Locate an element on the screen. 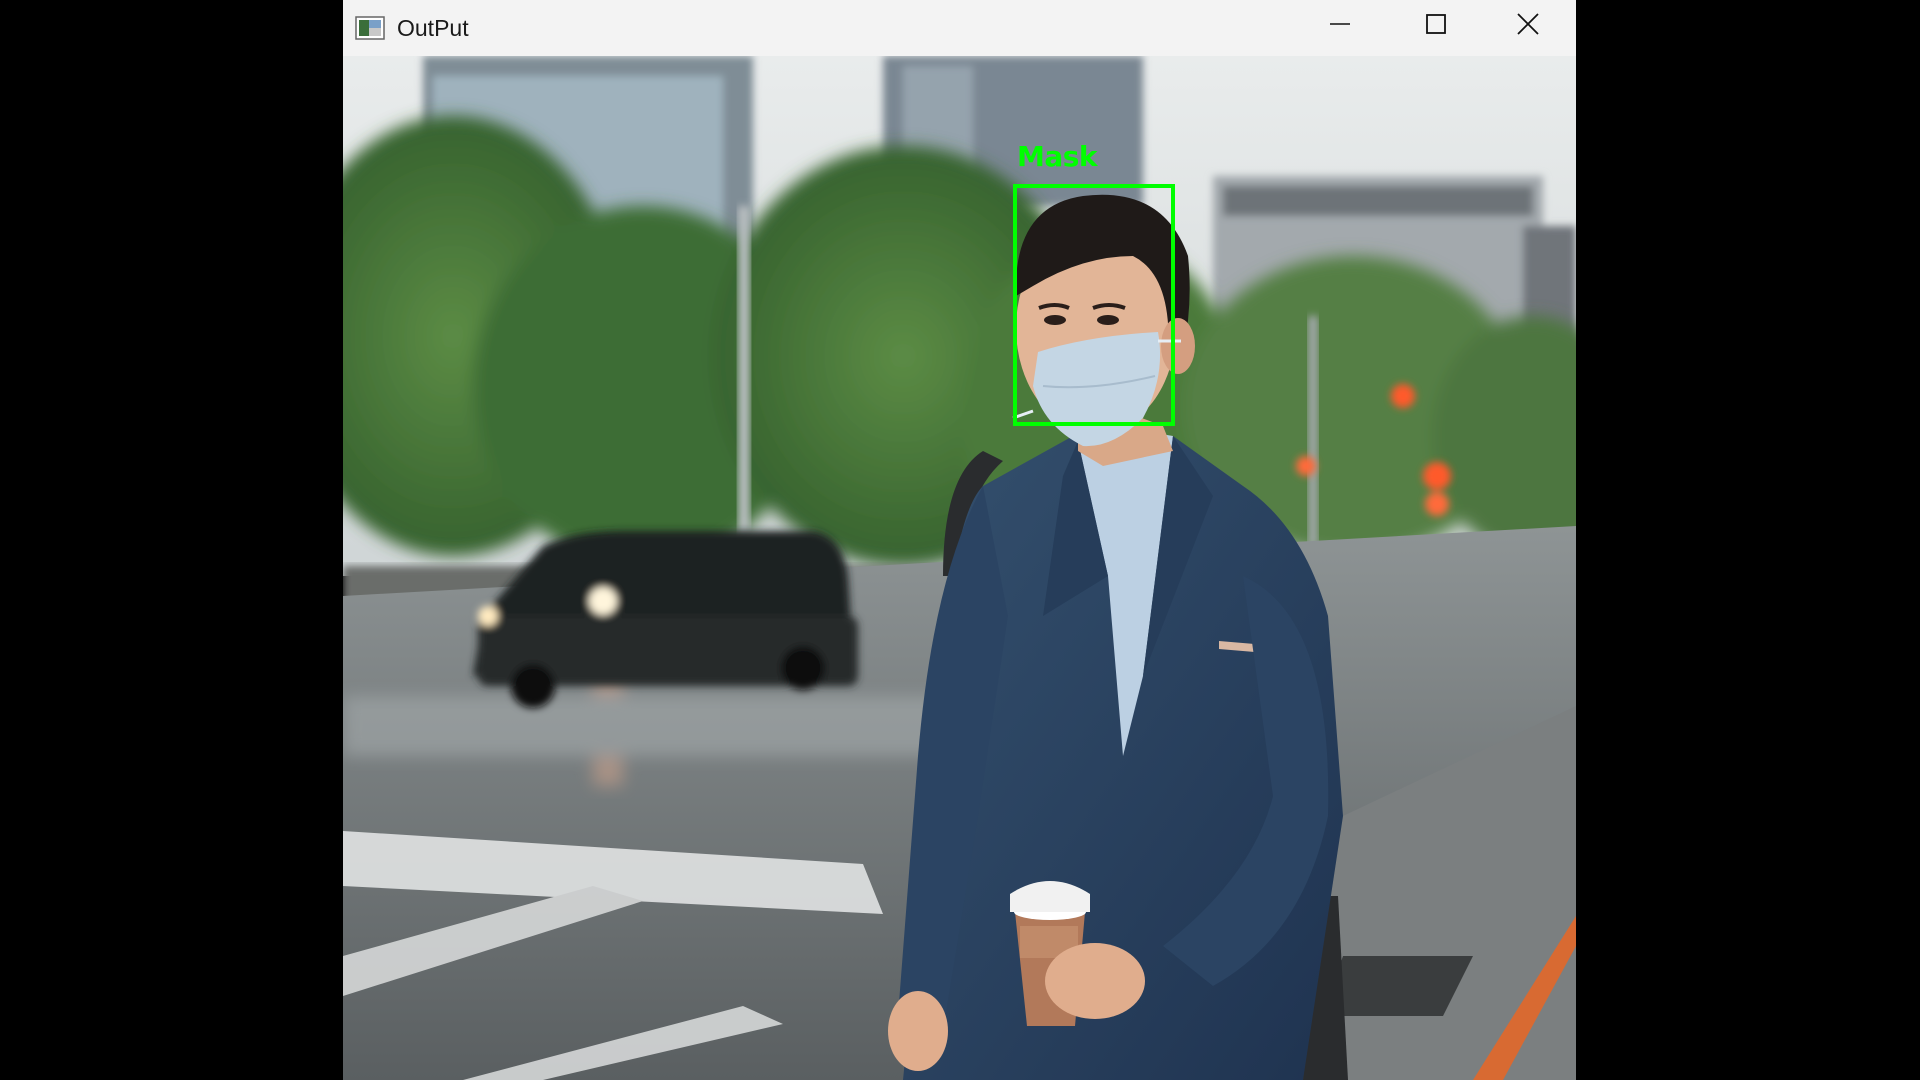 The height and width of the screenshot is (1080, 1920). title-bar: OutPut is located at coordinates (959, 28).